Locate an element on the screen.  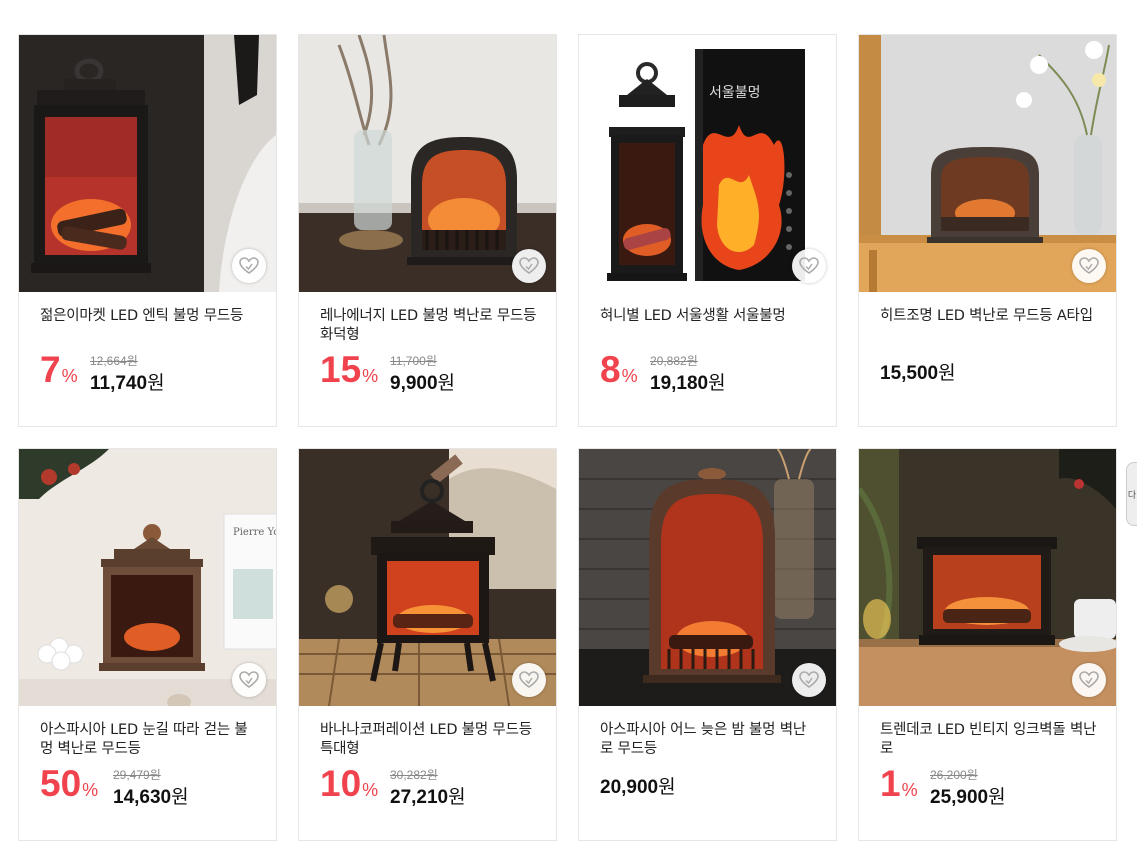
discount-rate: 10% is located at coordinates (349, 787).